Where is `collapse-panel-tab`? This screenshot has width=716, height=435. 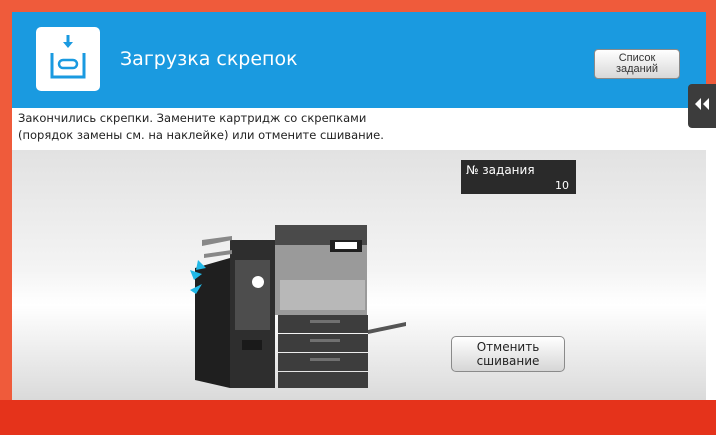 collapse-panel-tab is located at coordinates (702, 106).